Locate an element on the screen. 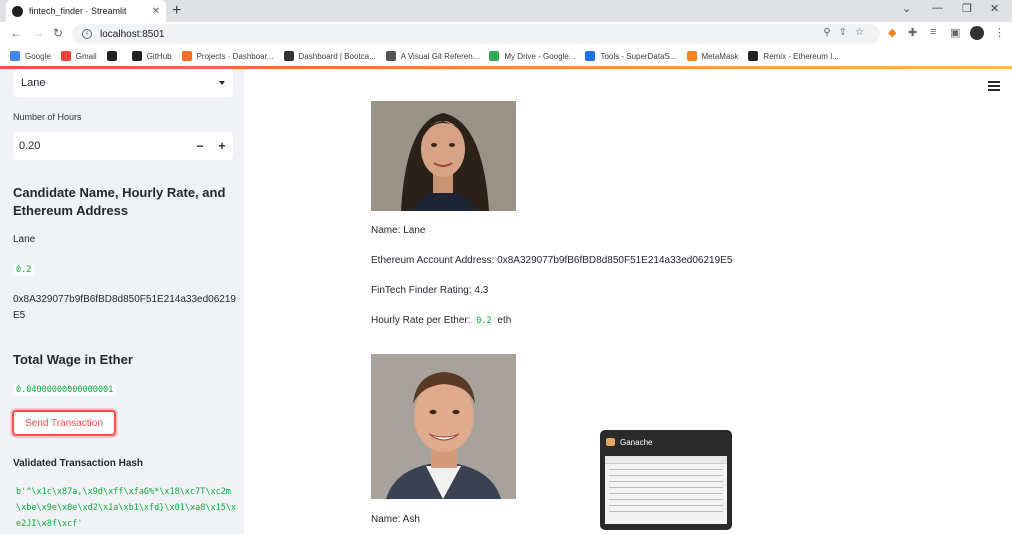 The height and width of the screenshot is (534, 1012). candidate-name-ash: Name: Ash is located at coordinates (395, 519).